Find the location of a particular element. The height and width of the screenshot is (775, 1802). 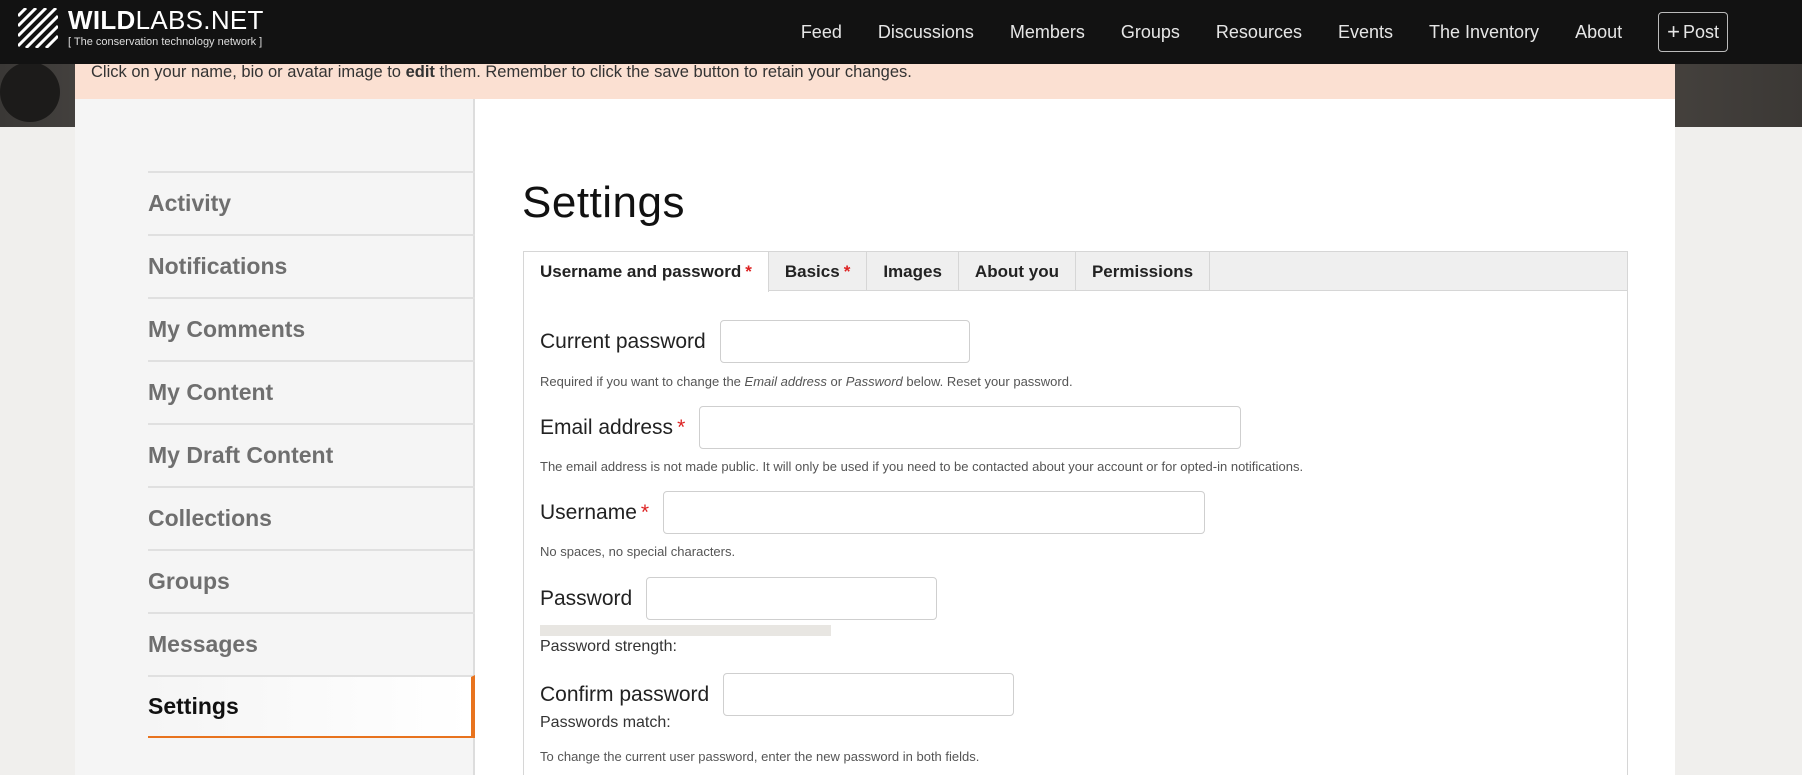

tab-images: Images is located at coordinates (913, 271).